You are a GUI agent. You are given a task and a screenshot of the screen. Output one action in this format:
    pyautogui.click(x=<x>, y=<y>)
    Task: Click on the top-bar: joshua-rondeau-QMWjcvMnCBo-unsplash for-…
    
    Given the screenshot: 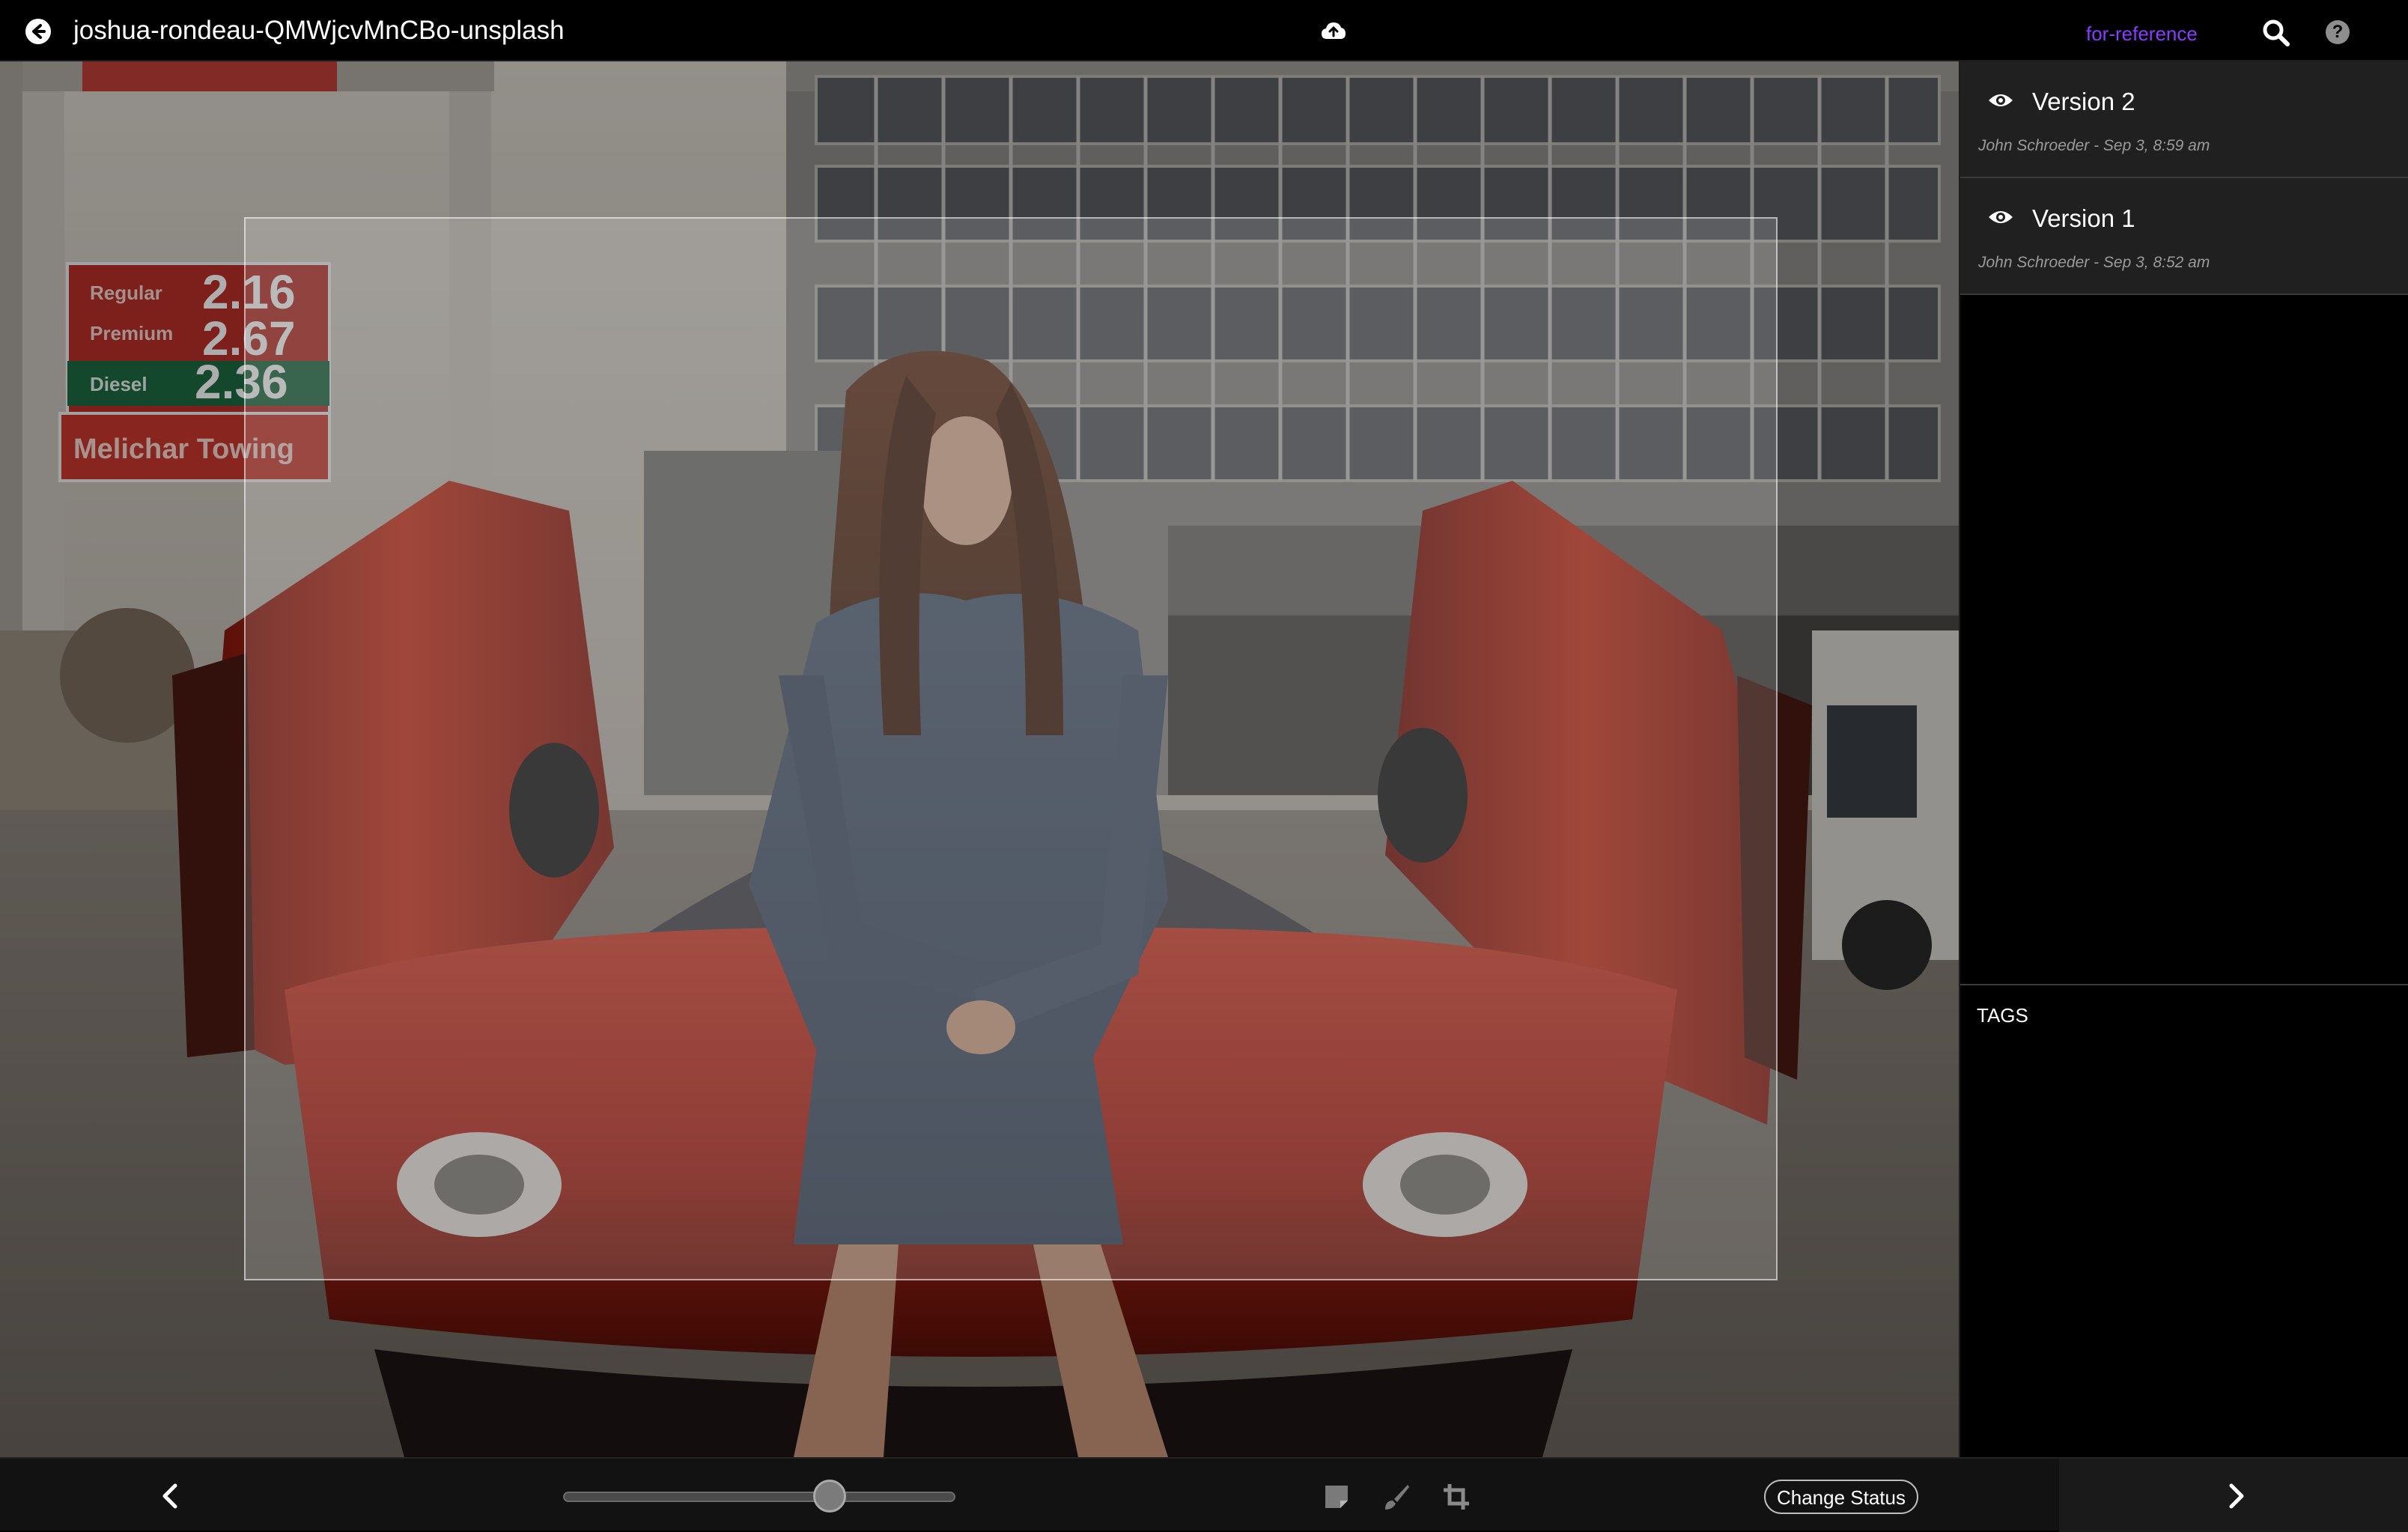 What is the action you would take?
    pyautogui.click(x=1204, y=30)
    